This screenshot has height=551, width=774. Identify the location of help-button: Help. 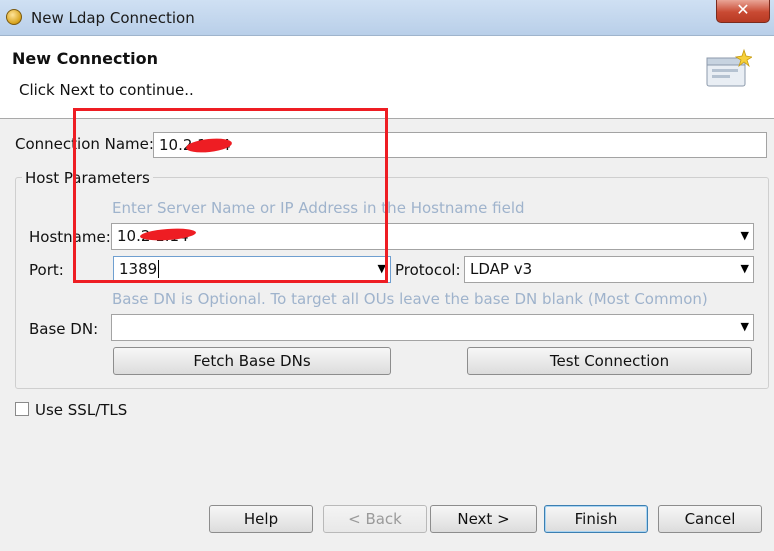
(261, 519).